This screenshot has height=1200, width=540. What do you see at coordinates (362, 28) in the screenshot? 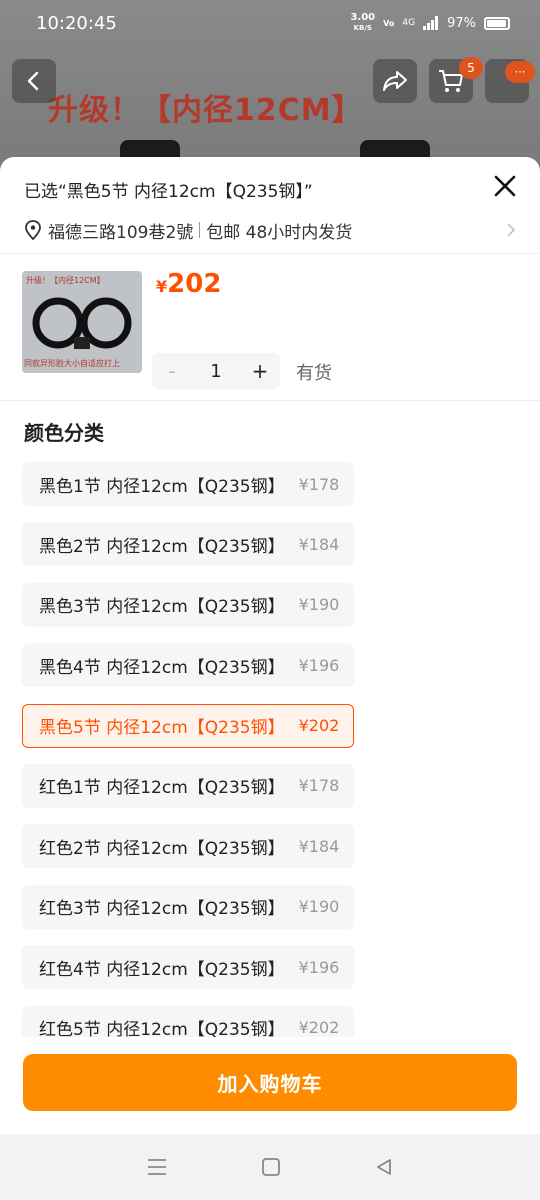
I see `network-speed-unit: KB/S` at bounding box center [362, 28].